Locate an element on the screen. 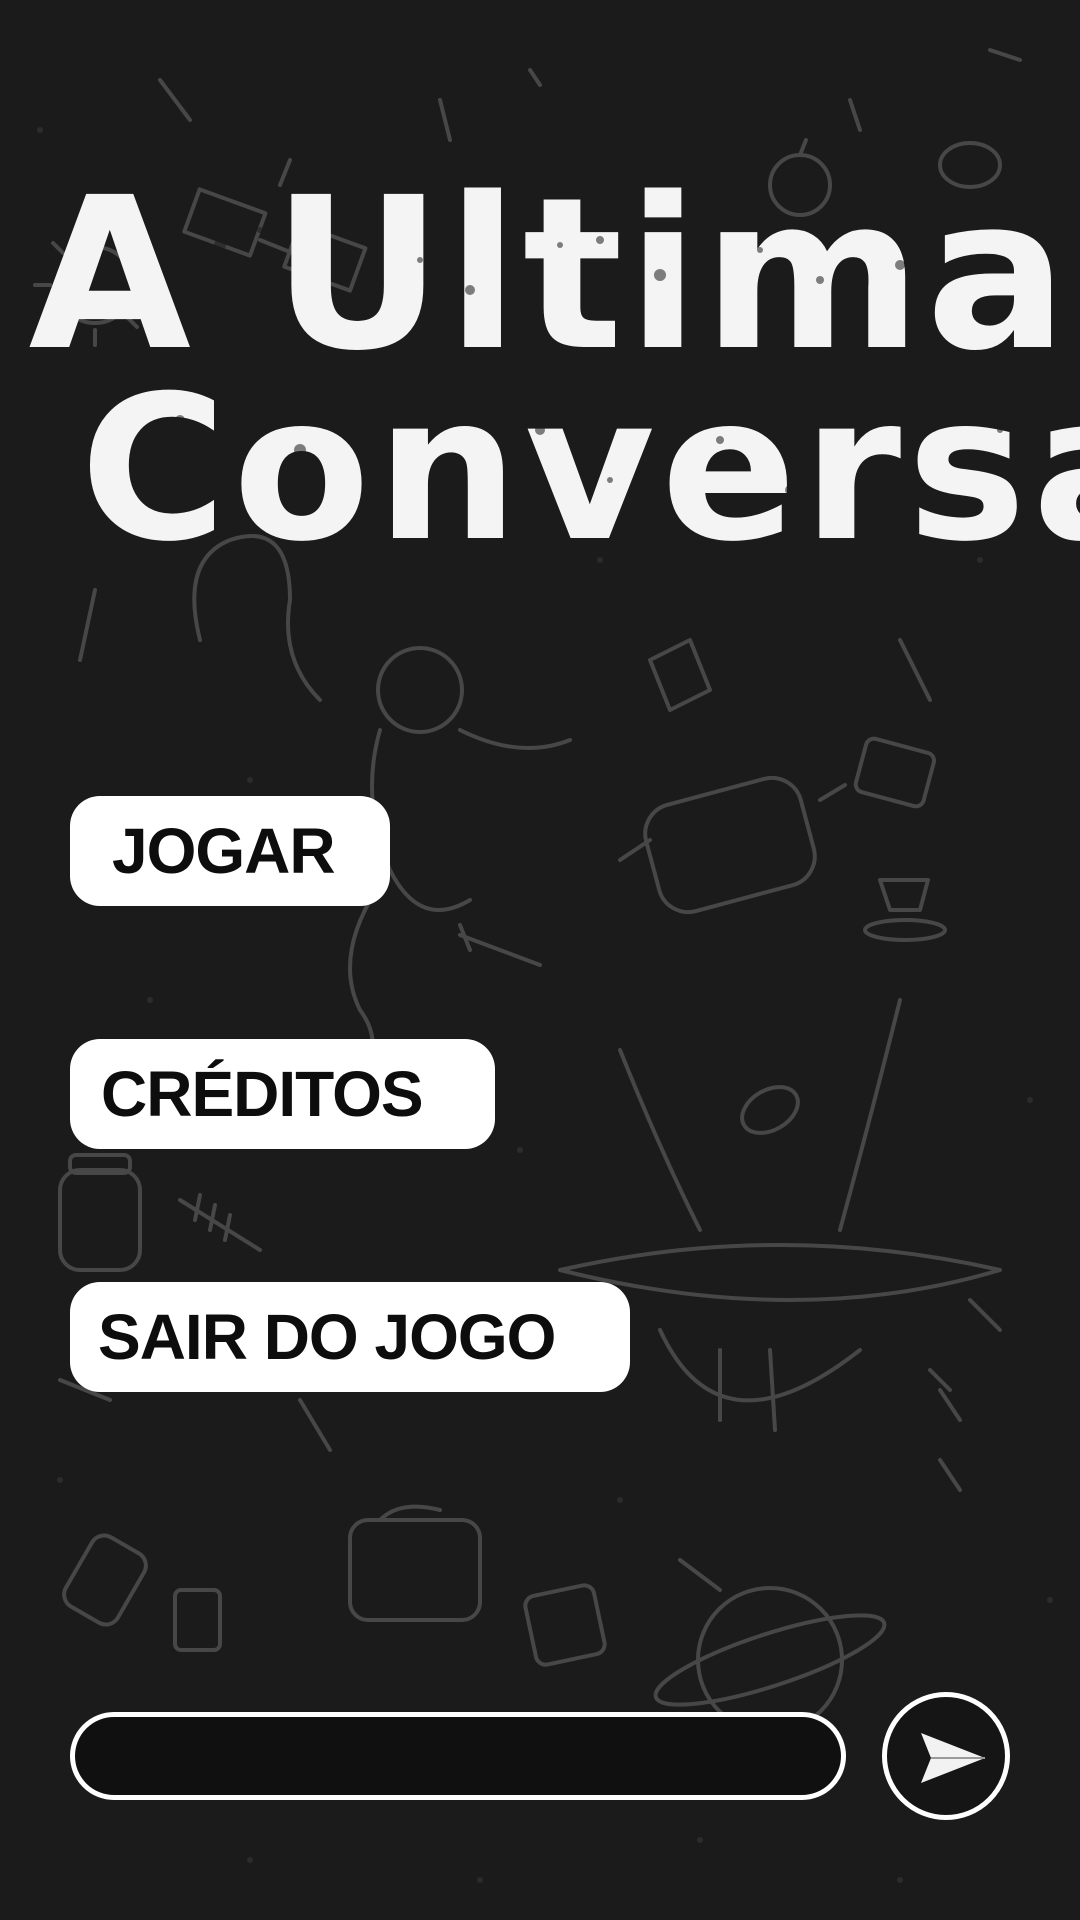  jar-doodle-icon is located at coordinates (100, 1212).